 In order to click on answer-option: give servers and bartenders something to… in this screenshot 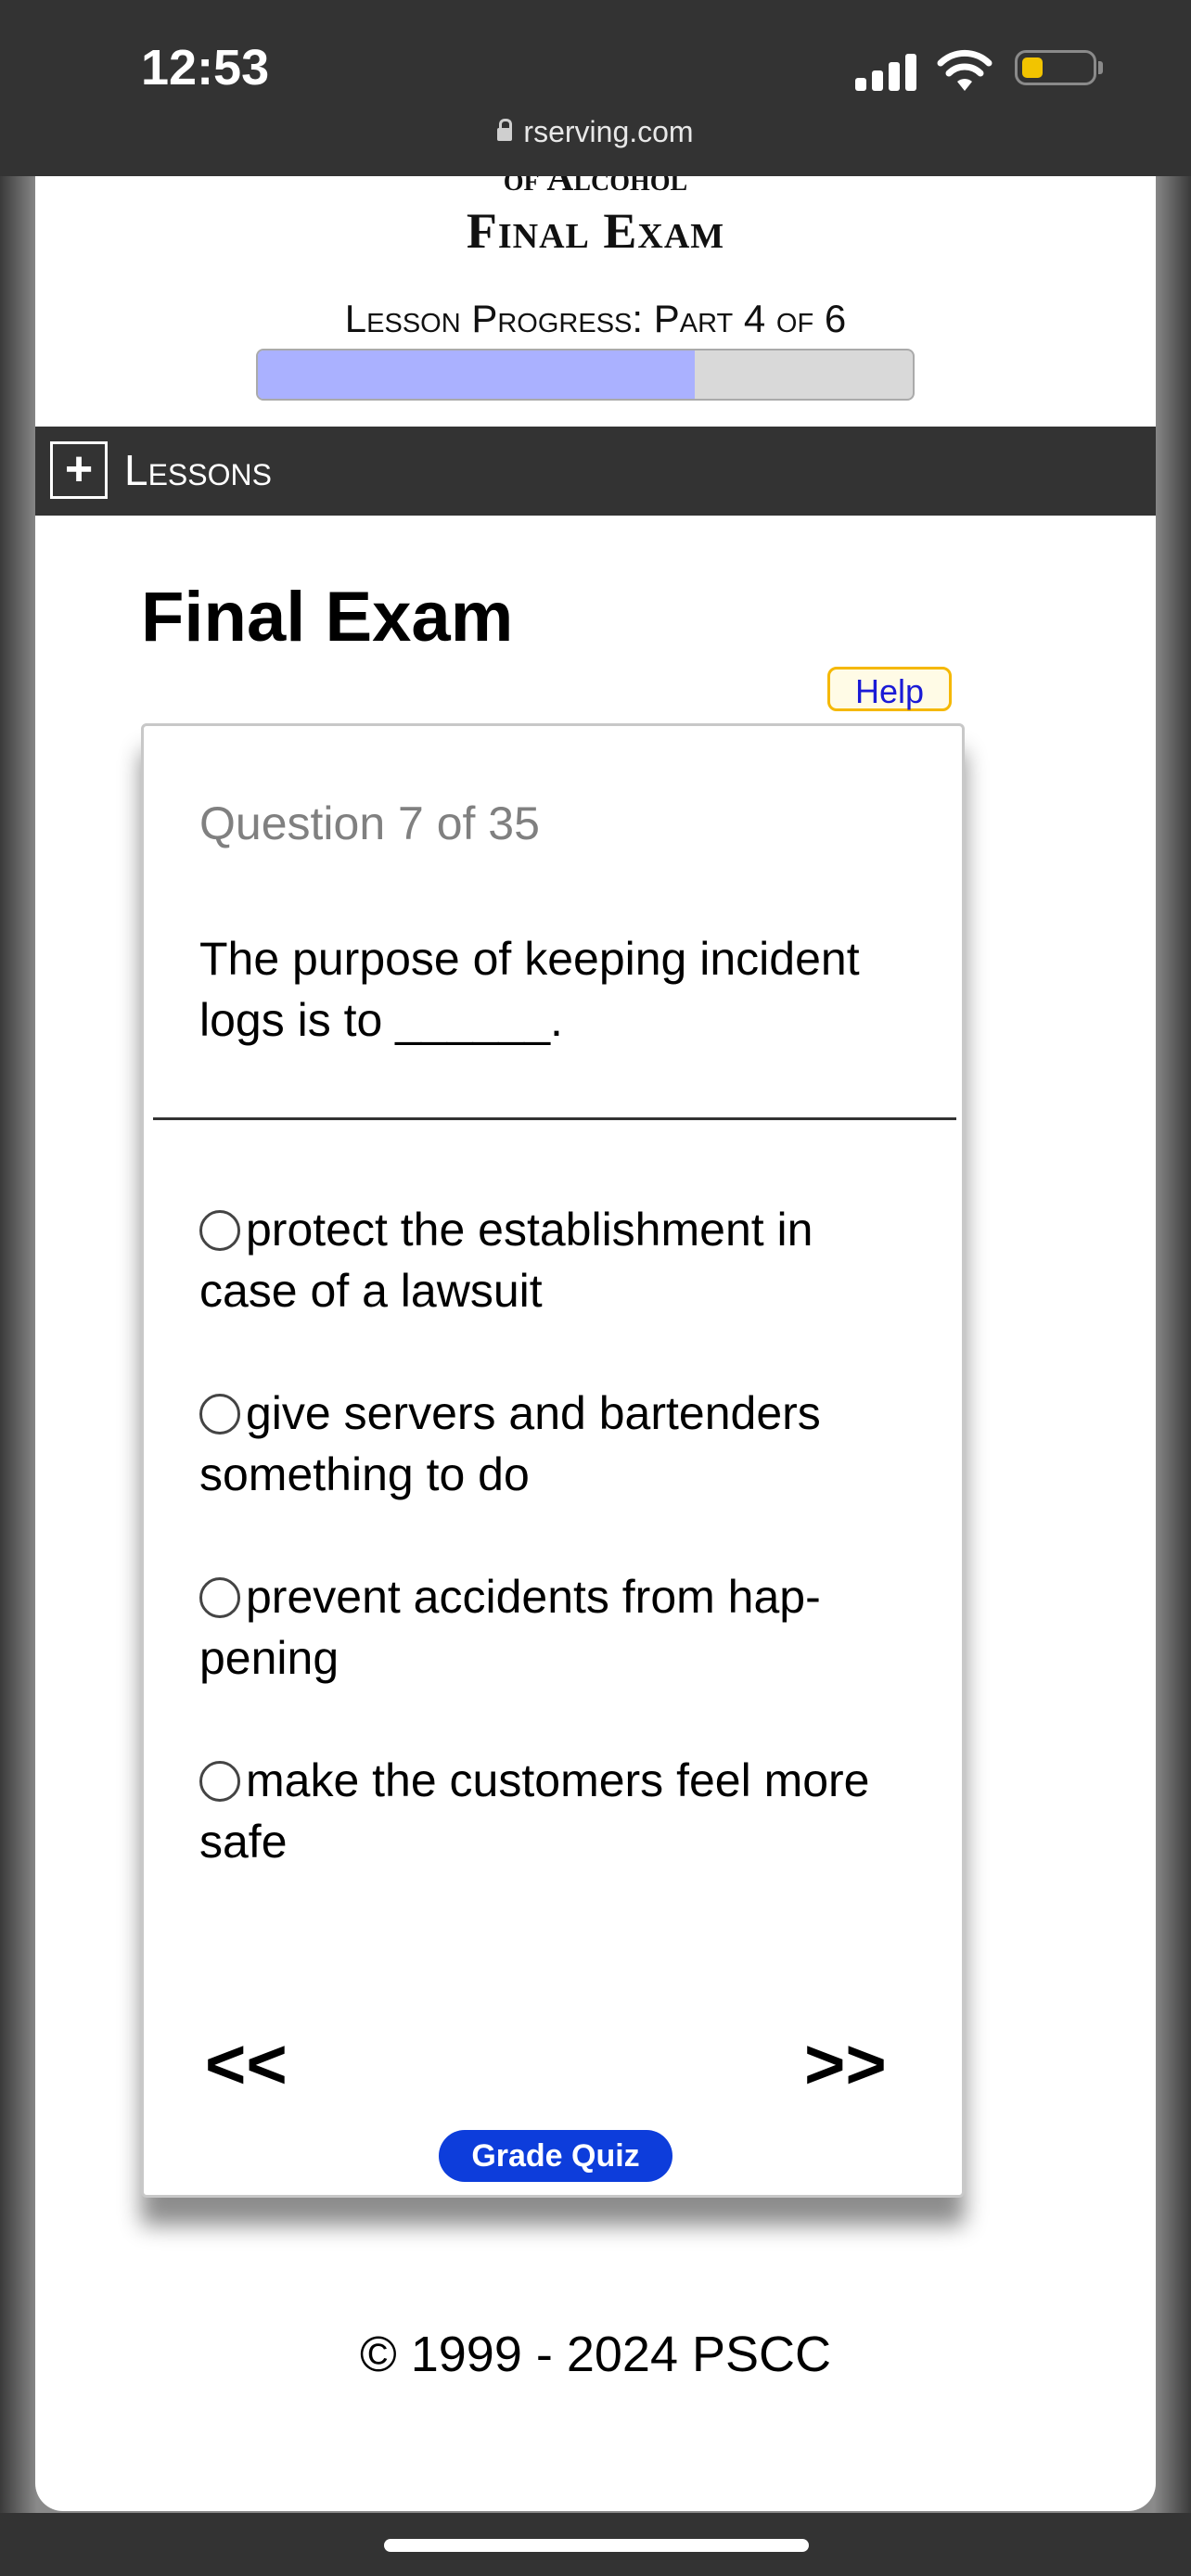, I will do `click(561, 1444)`.